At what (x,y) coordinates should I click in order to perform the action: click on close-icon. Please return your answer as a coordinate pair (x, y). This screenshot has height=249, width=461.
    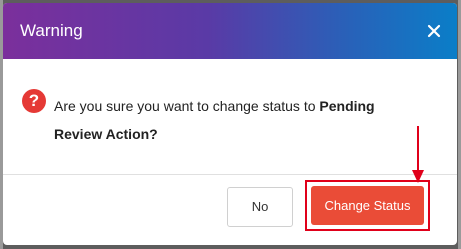
    Looking at the image, I should click on (434, 31).